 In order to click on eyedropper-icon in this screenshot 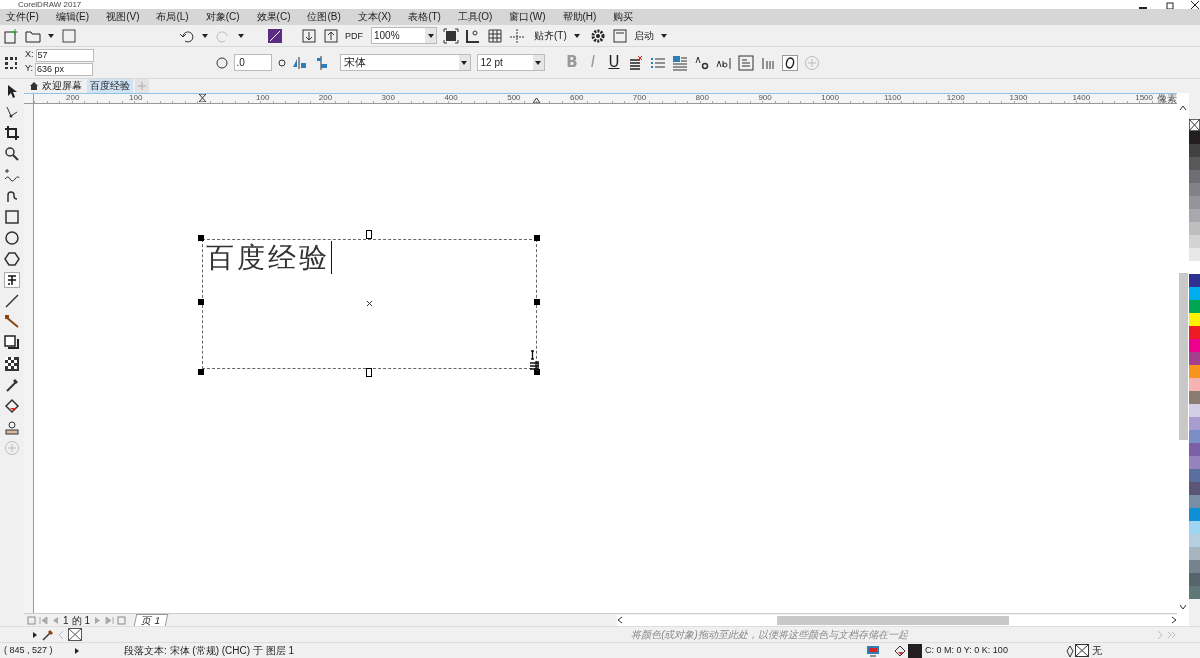, I will do `click(48, 634)`.